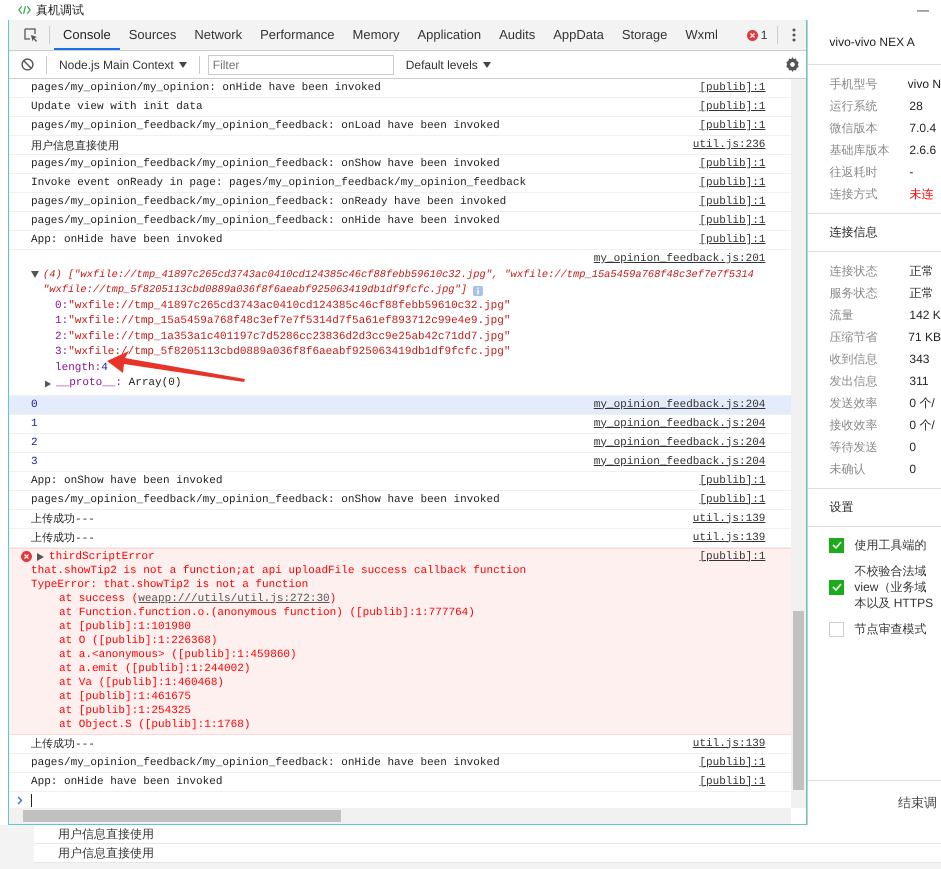 This screenshot has height=869, width=941. I want to click on stack-frame: at [publib]:1:254325, so click(393, 711).